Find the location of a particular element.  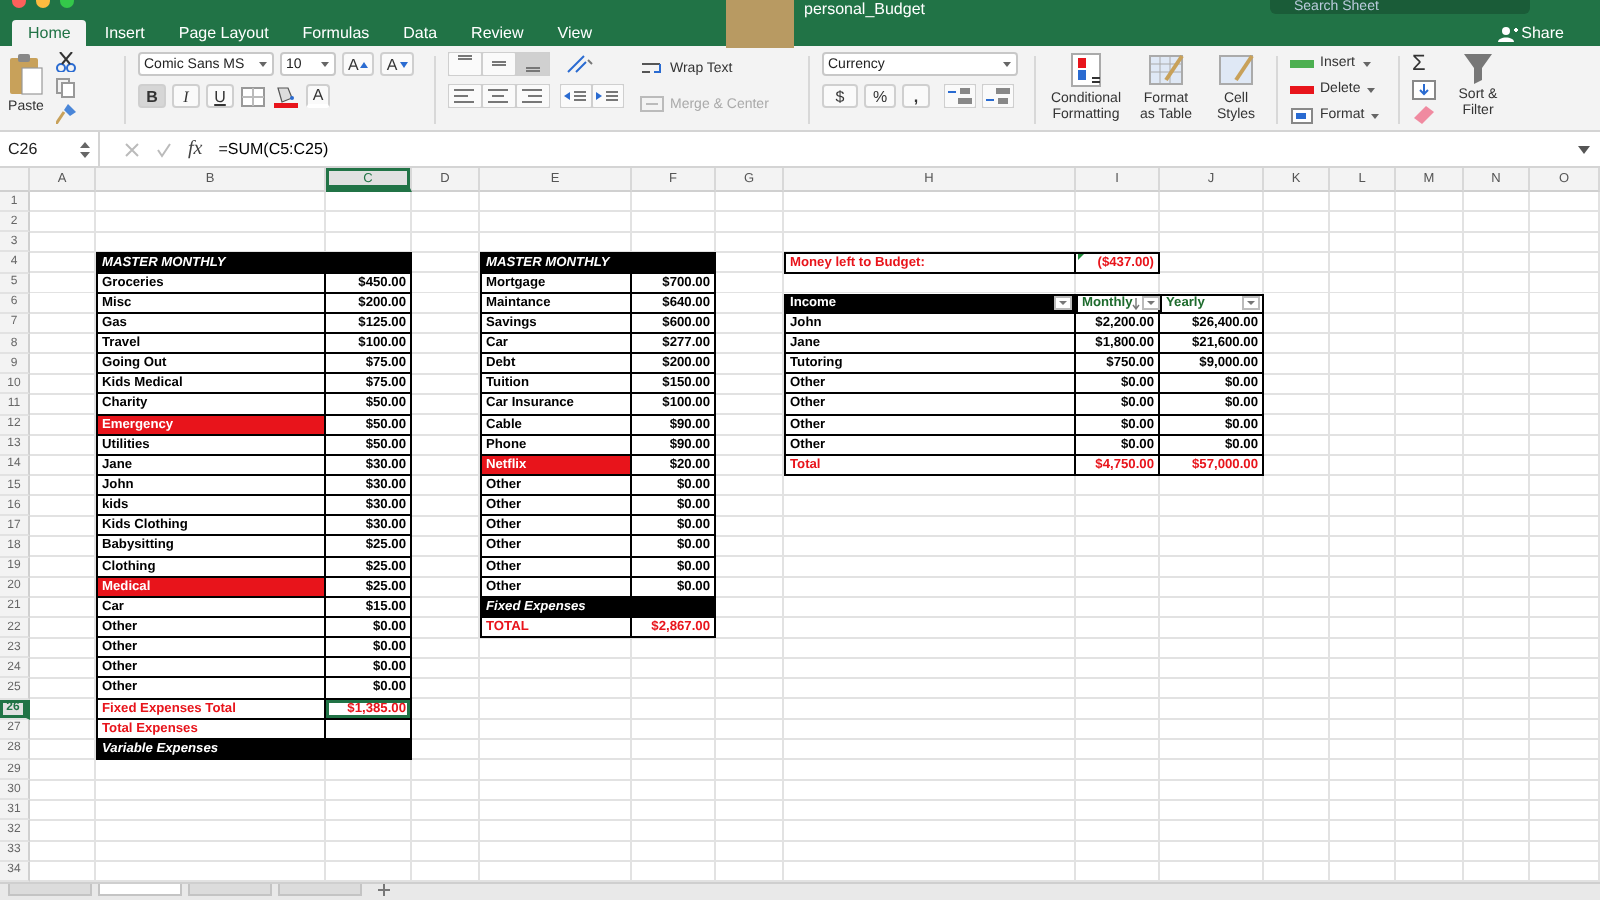

italic-button: I is located at coordinates (186, 96).